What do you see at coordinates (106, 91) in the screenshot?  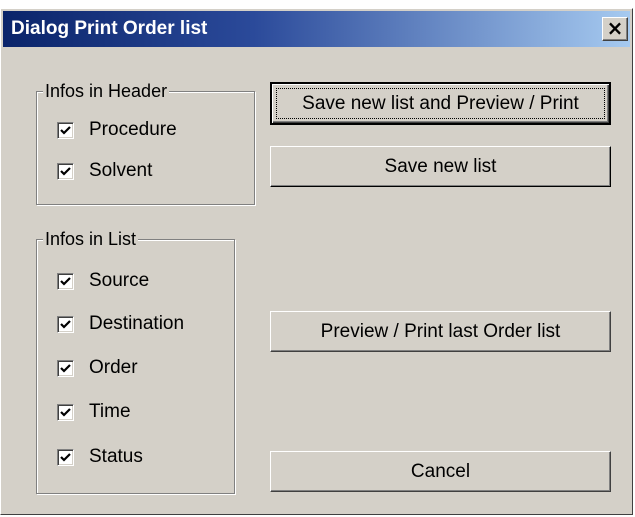 I see `header-infos-legend: Infos in Header` at bounding box center [106, 91].